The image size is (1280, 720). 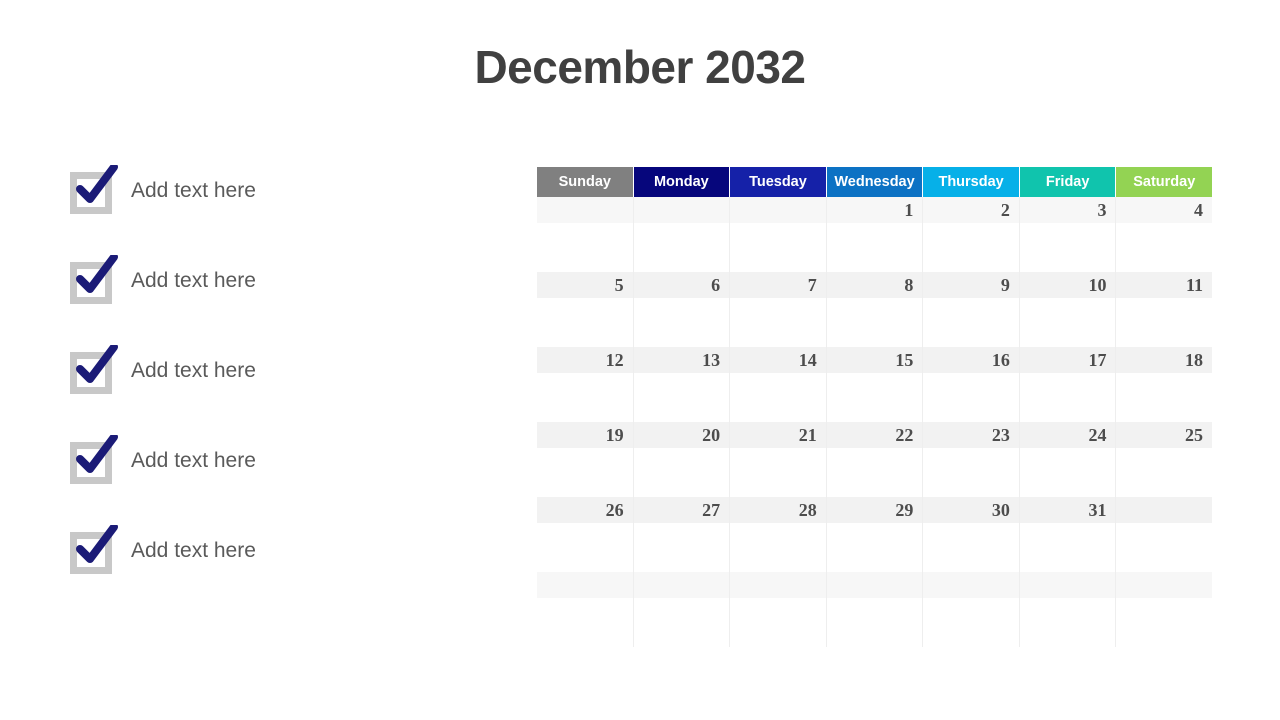 I want to click on calendar-day-cell: 22, so click(x=874, y=459).